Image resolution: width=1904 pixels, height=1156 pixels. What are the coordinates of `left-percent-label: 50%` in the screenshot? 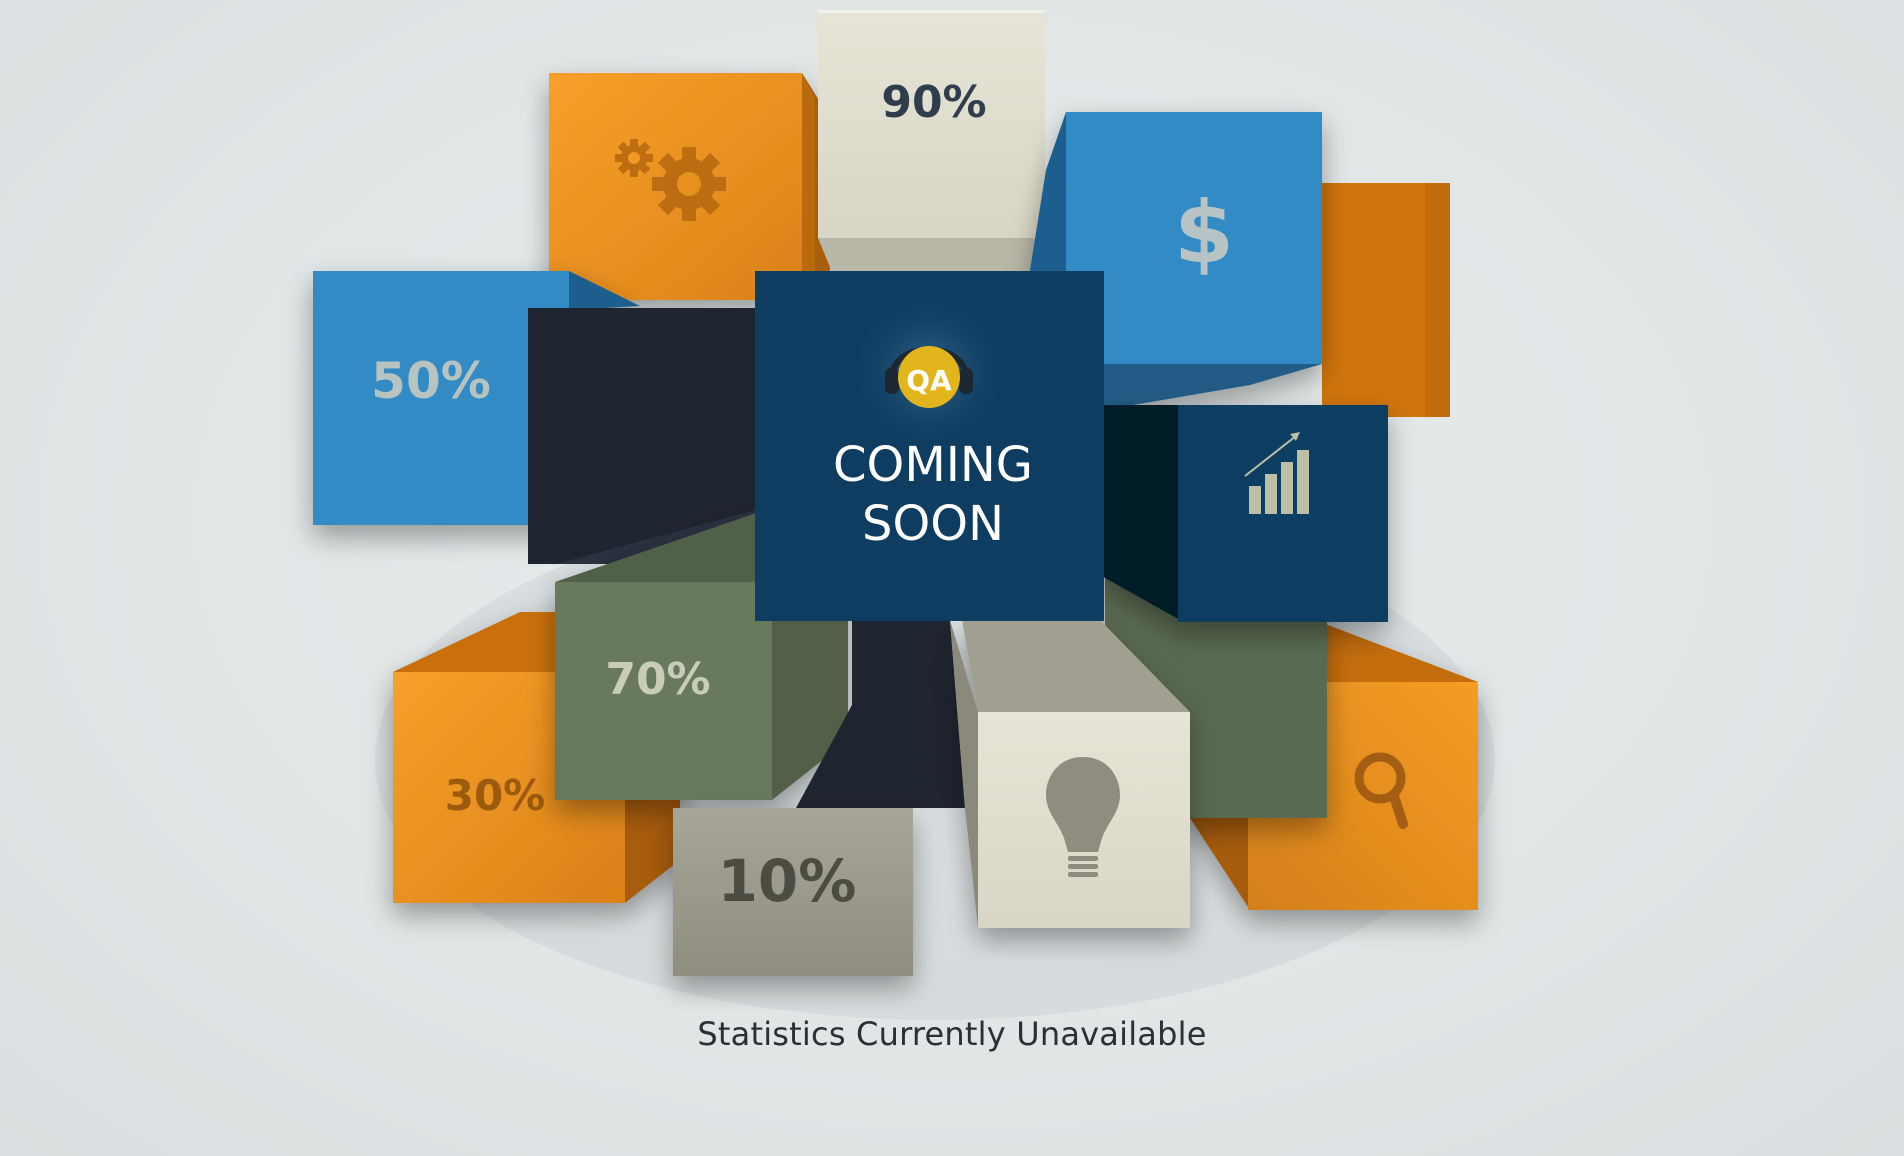 It's located at (431, 381).